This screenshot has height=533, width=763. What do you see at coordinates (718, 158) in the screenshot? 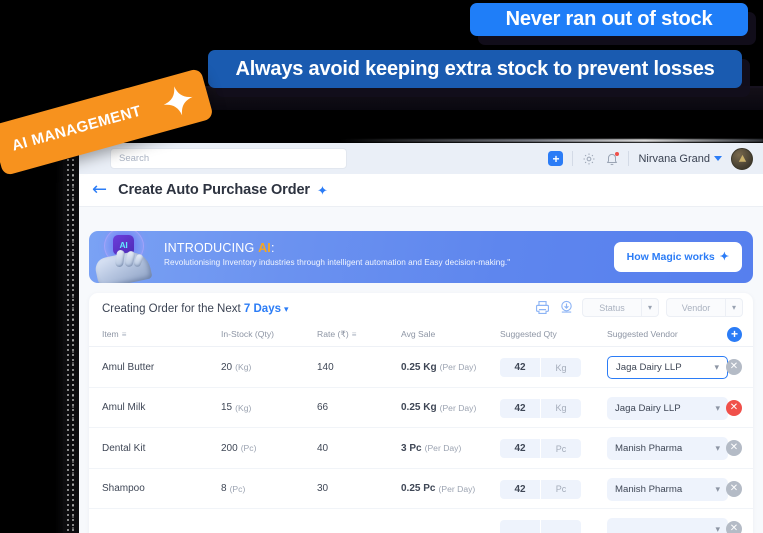
I see `chevron-down-icon` at bounding box center [718, 158].